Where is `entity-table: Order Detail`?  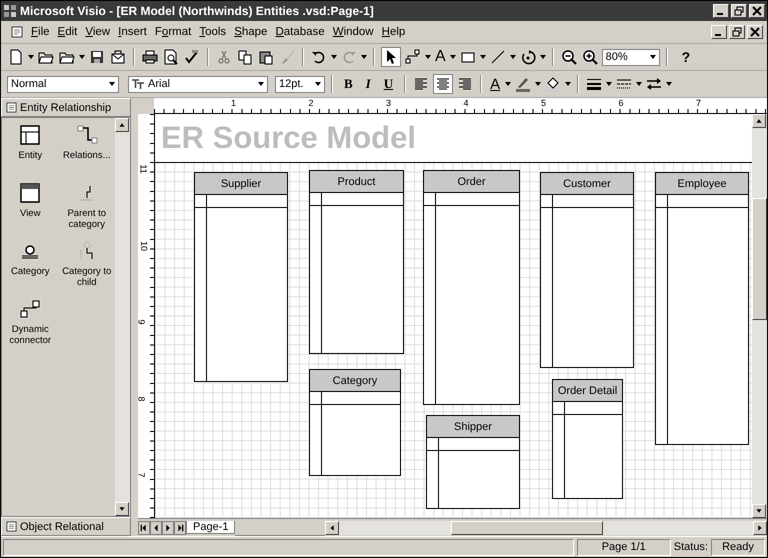
entity-table: Order Detail is located at coordinates (587, 439).